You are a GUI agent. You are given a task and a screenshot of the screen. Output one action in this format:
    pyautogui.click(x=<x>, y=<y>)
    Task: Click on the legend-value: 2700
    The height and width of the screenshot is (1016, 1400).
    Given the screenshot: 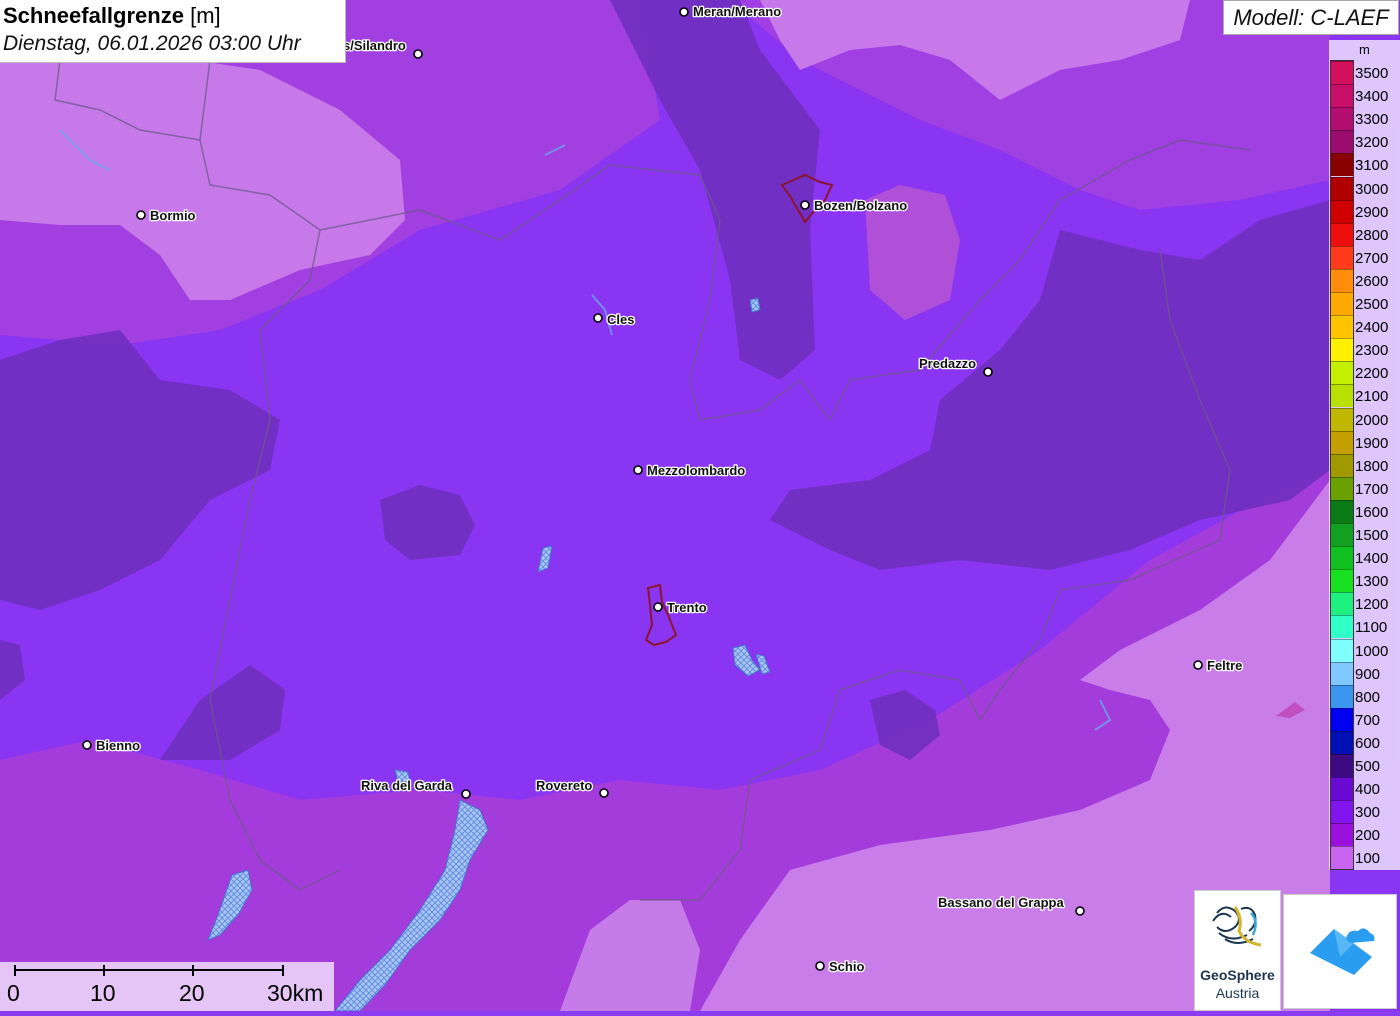 What is the action you would take?
    pyautogui.click(x=1372, y=258)
    